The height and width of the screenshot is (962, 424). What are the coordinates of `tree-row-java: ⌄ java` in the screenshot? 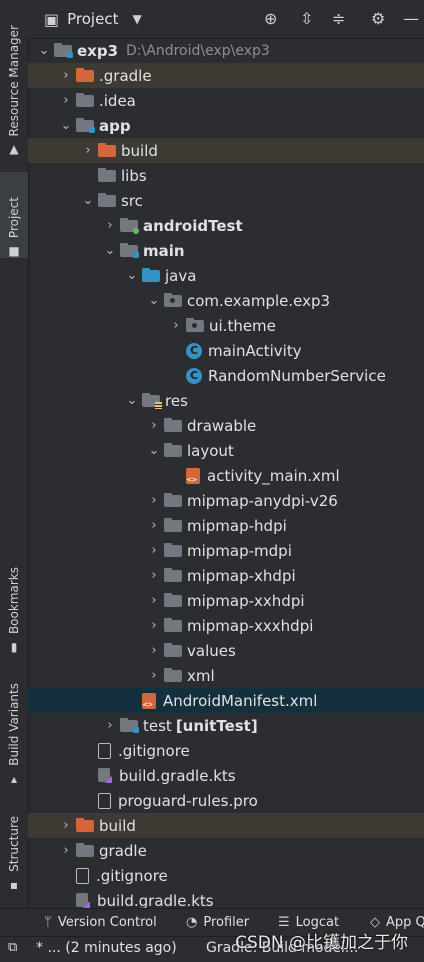 It's located at (226, 275).